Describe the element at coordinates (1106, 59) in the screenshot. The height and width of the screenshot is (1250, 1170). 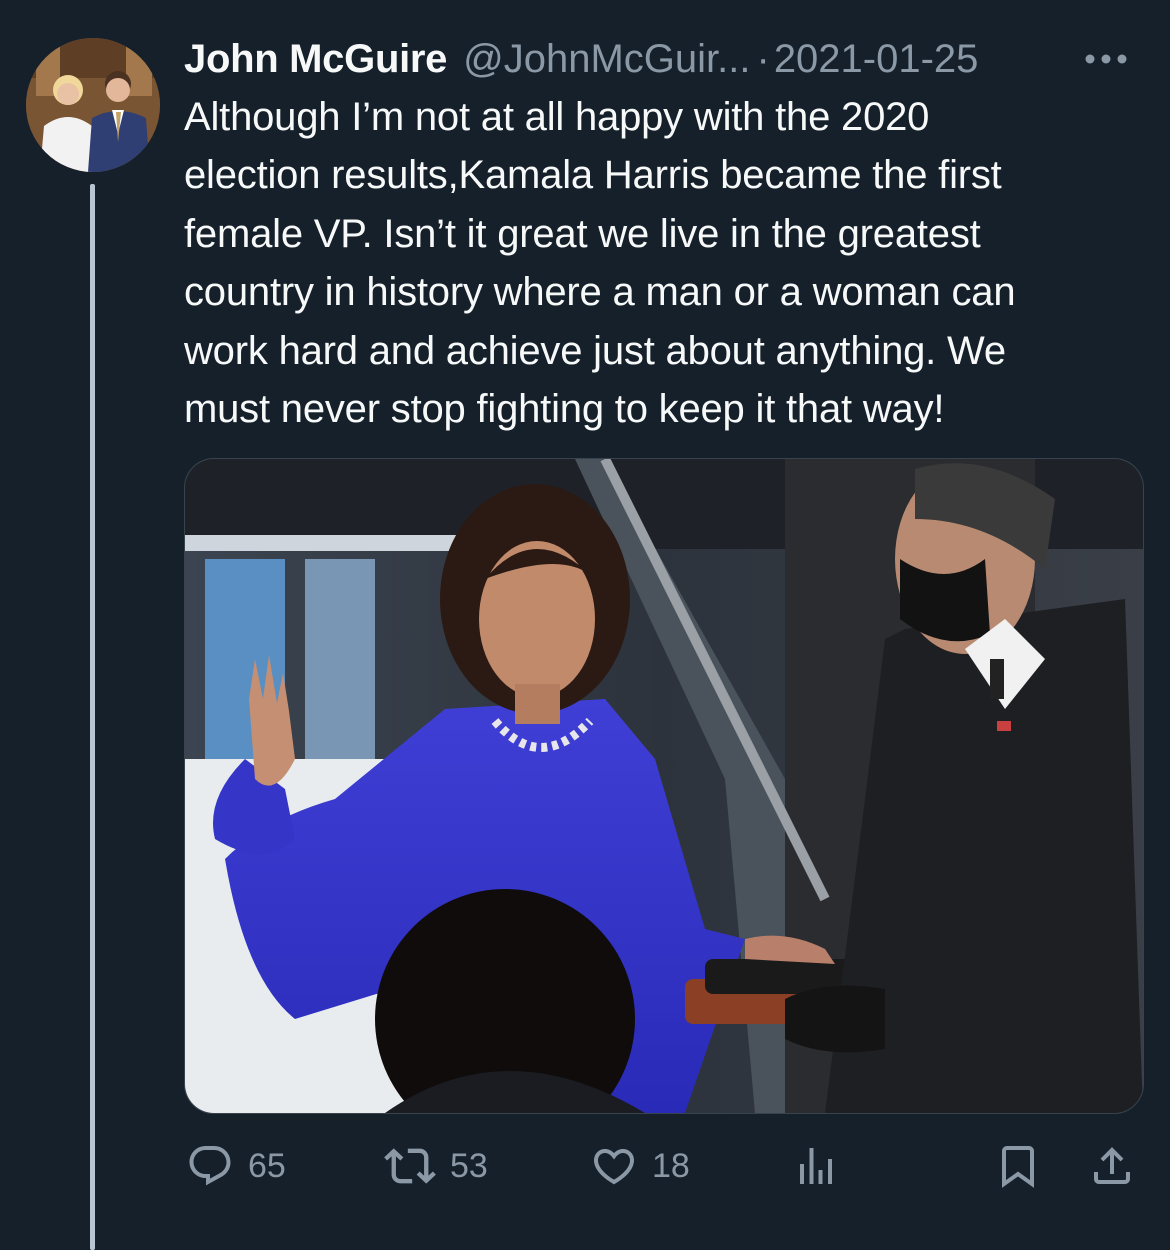
I see `more-horizontal-icon` at that location.